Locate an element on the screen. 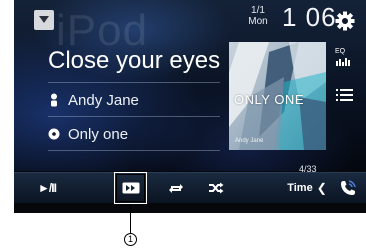 This screenshot has height=251, width=366. repeat-button is located at coordinates (176, 188).